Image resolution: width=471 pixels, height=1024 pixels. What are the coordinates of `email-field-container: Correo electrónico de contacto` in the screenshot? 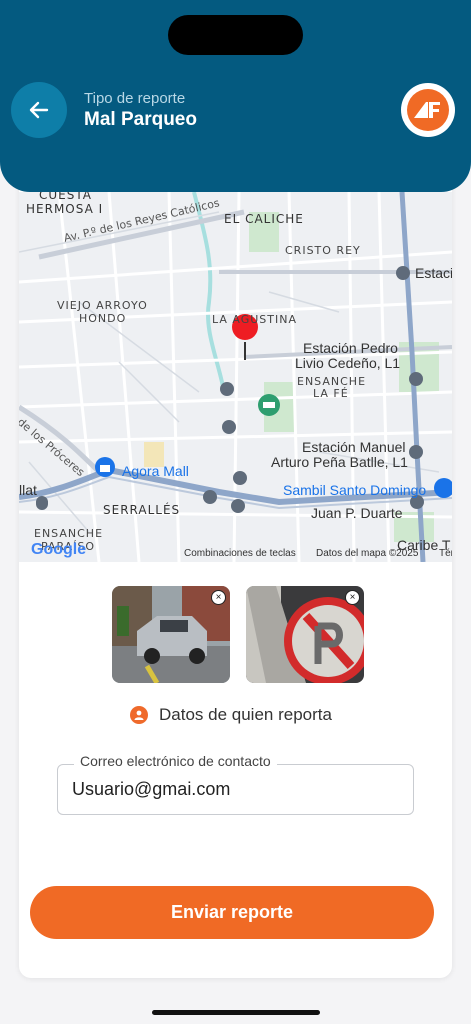 It's located at (235, 784).